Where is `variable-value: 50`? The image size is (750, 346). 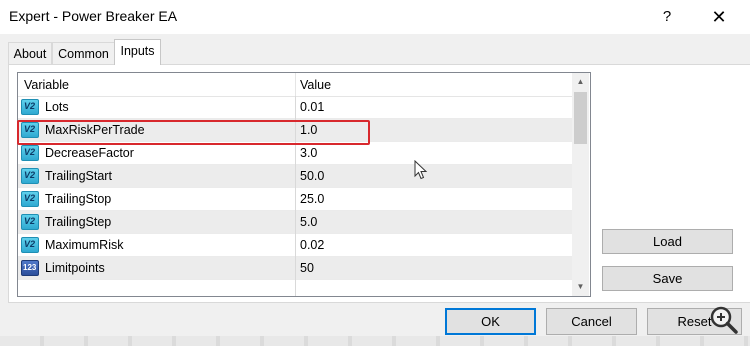
variable-value: 50 is located at coordinates (307, 268).